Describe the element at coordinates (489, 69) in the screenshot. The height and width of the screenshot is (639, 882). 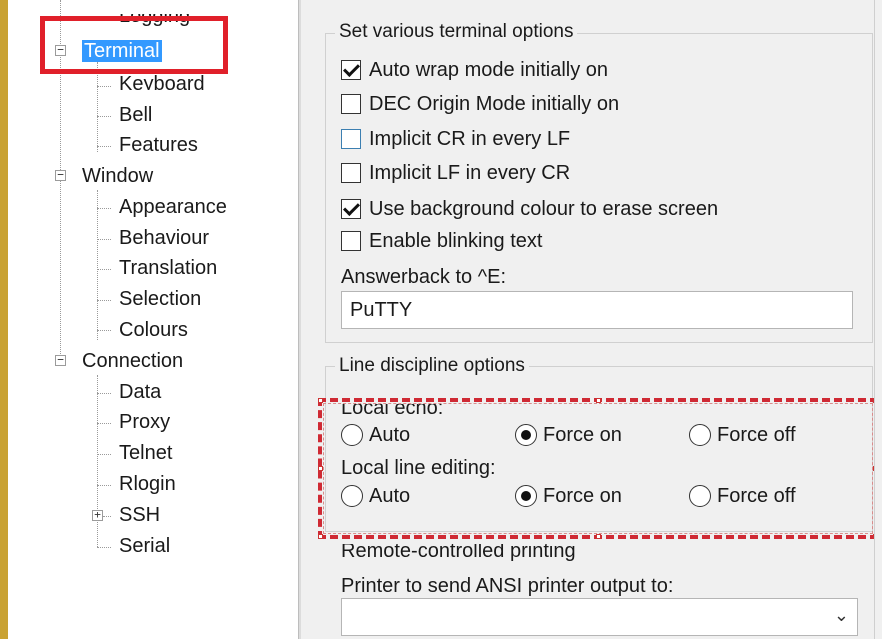
I see `auto-wrap-label: Auto wrap mode initially on` at that location.